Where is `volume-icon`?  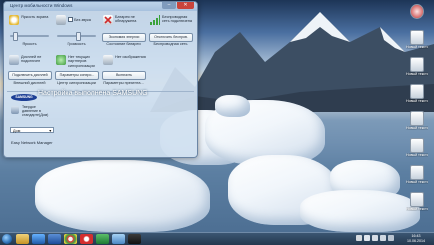 volume-icon is located at coordinates (383, 238).